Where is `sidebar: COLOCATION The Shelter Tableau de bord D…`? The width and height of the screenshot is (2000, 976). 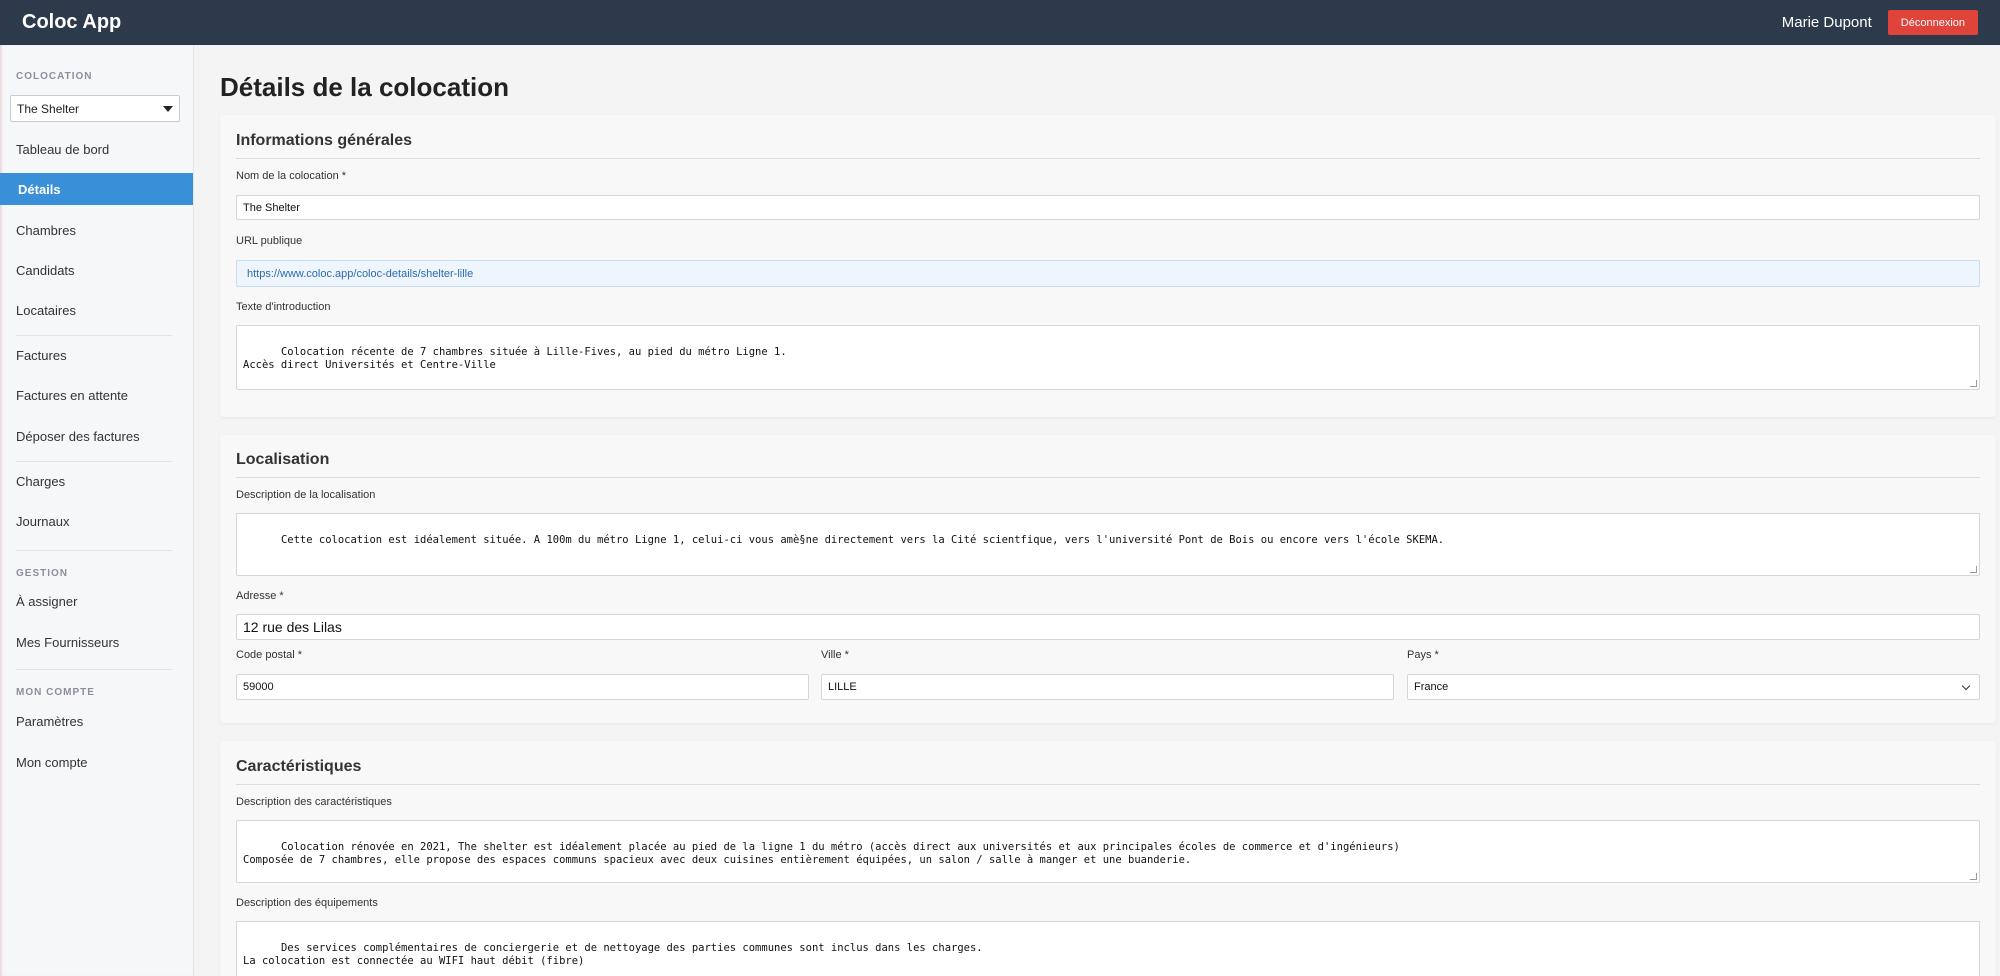
sidebar: COLOCATION The Shelter Tableau de bord D… is located at coordinates (97, 510).